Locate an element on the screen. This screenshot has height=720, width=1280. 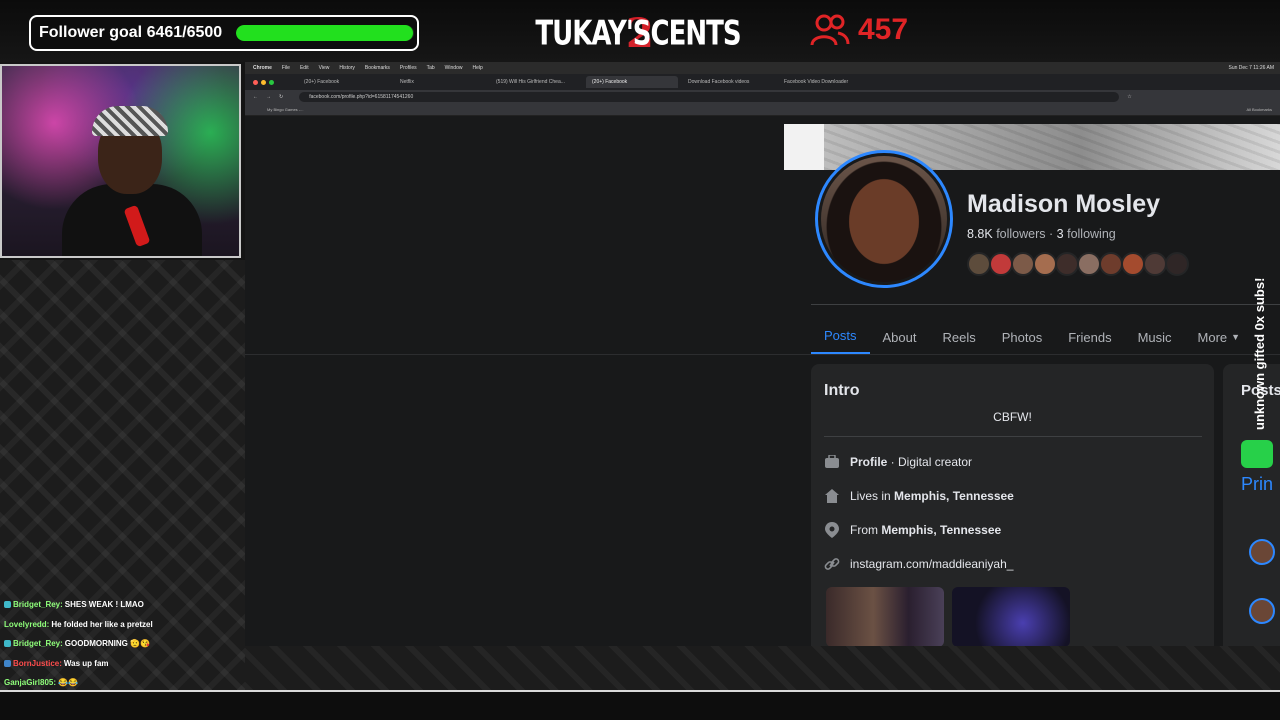
chat-message: Bridget_Rey: SHES WEAK ! LMAO is located at coordinates (123, 605).